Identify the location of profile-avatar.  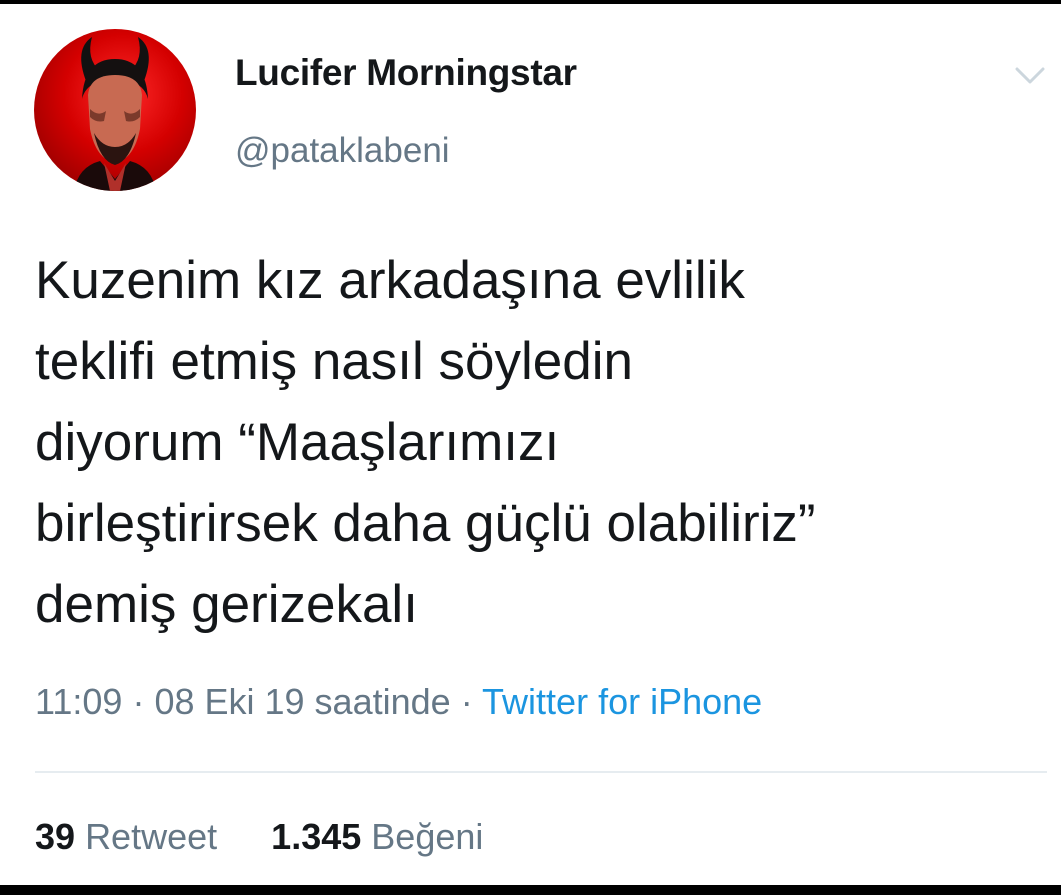
(115, 110).